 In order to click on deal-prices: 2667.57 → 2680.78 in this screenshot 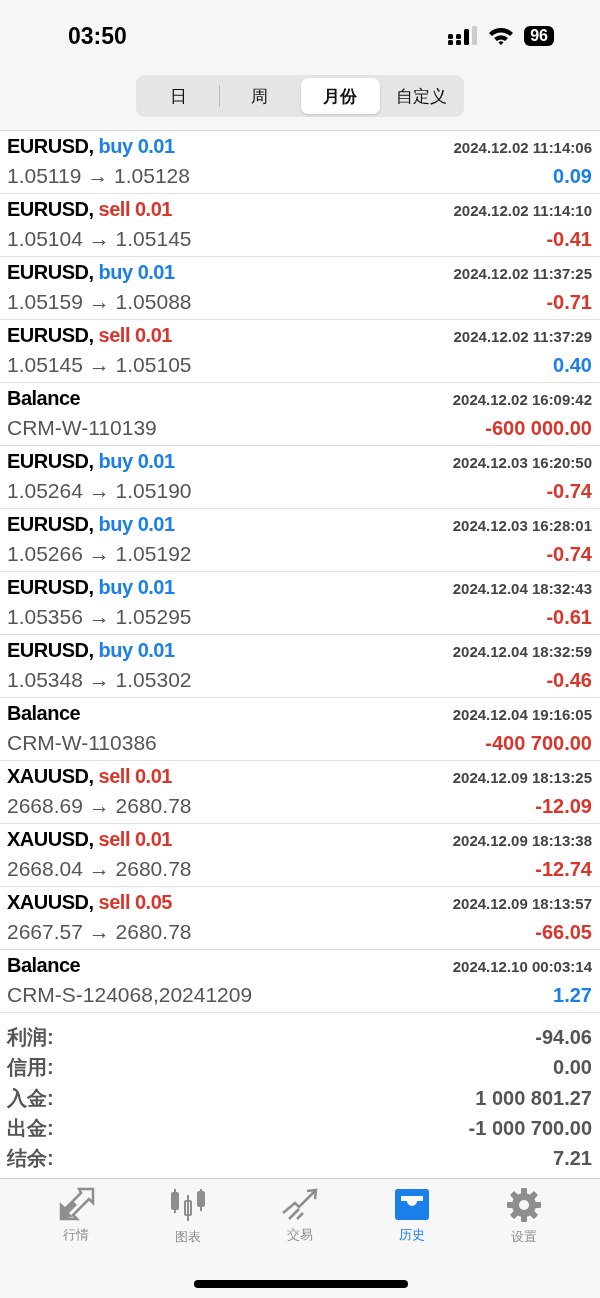, I will do `click(99, 932)`.